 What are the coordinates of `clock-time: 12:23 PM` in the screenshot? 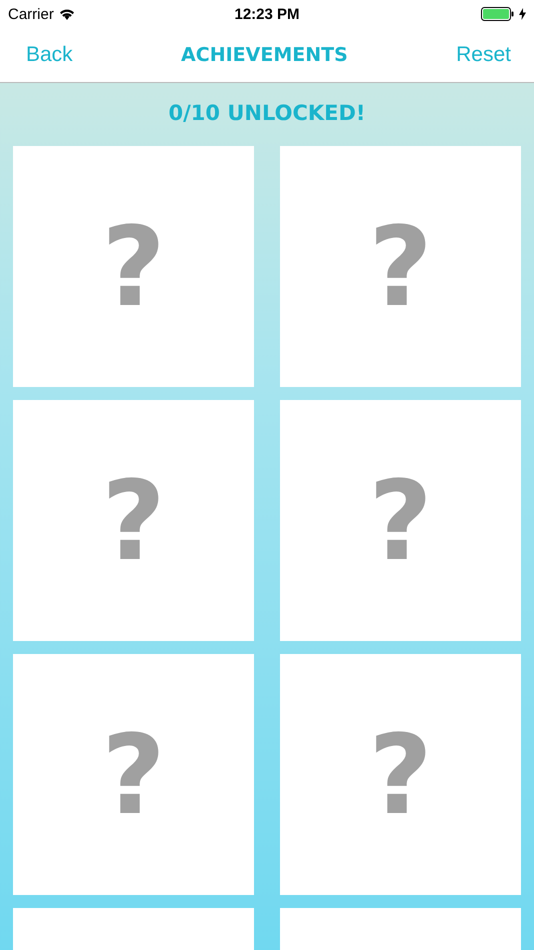 It's located at (267, 14).